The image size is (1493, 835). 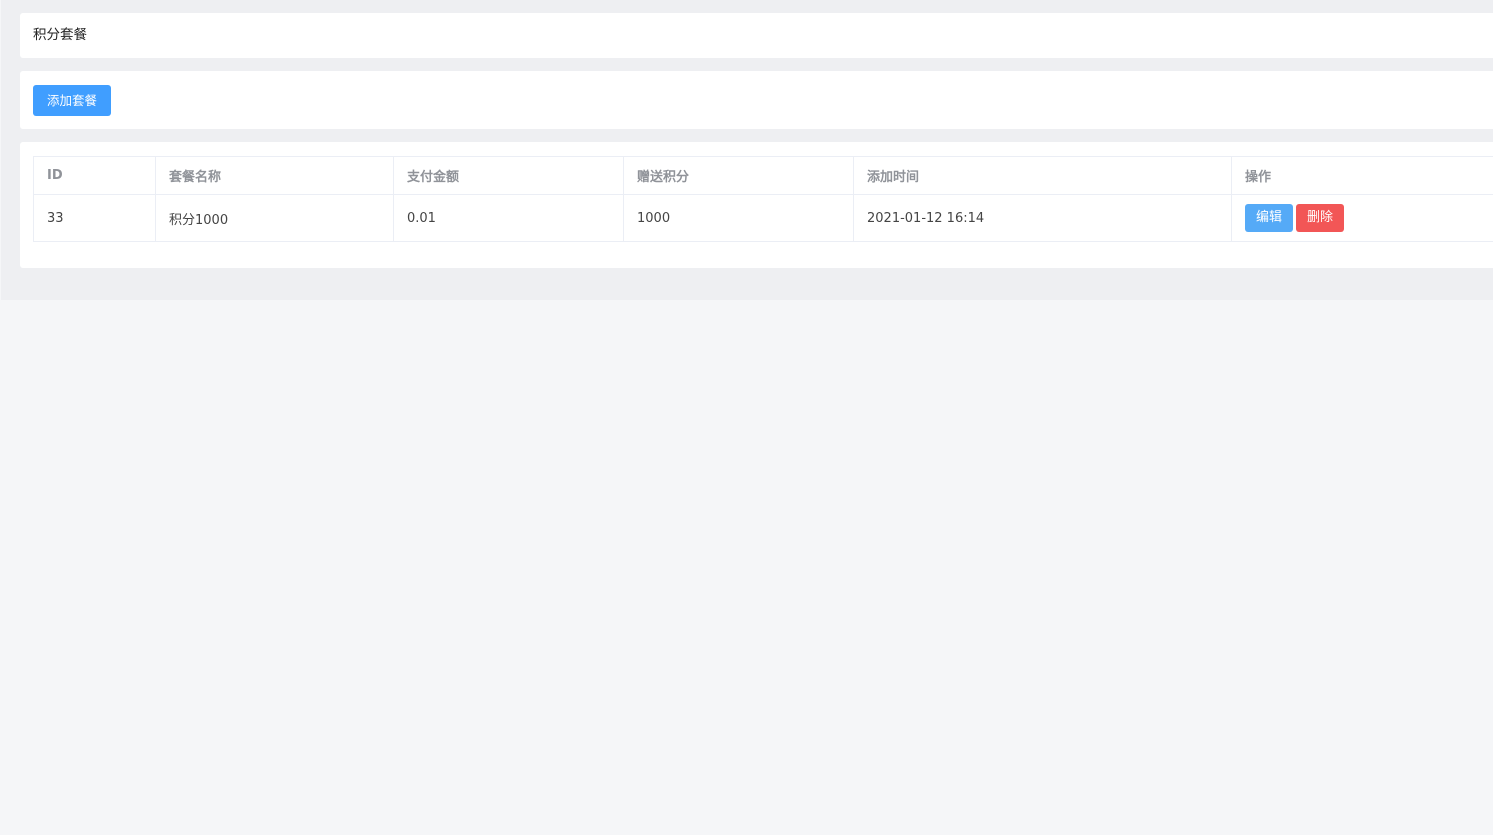 What do you see at coordinates (738, 175) in the screenshot?
I see `column-header-points: 赠送积分` at bounding box center [738, 175].